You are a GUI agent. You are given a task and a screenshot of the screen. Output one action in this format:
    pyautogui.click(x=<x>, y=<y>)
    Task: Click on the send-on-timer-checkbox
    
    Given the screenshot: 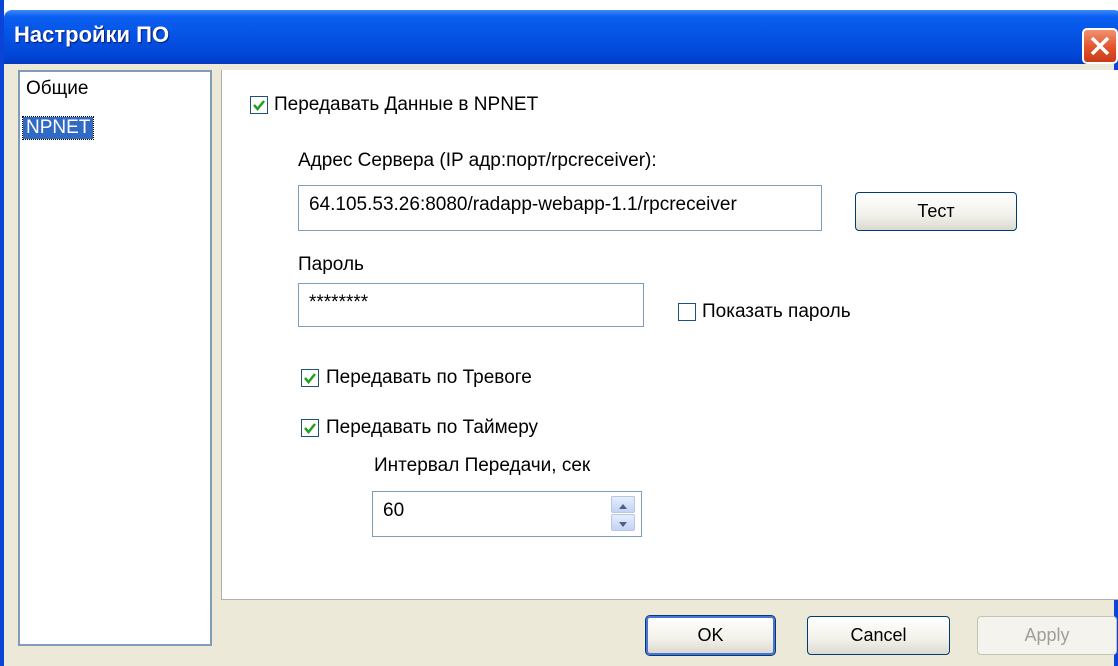 What is the action you would take?
    pyautogui.click(x=310, y=428)
    